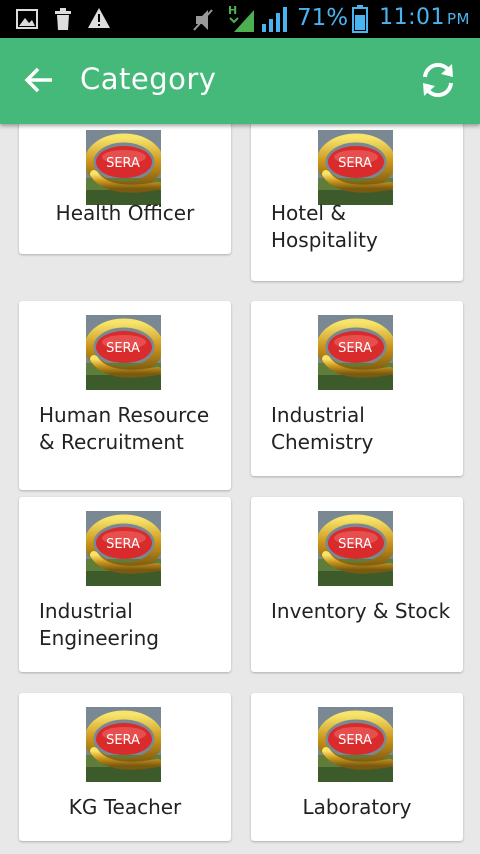 The image size is (480, 854). I want to click on image-icon, so click(27, 19).